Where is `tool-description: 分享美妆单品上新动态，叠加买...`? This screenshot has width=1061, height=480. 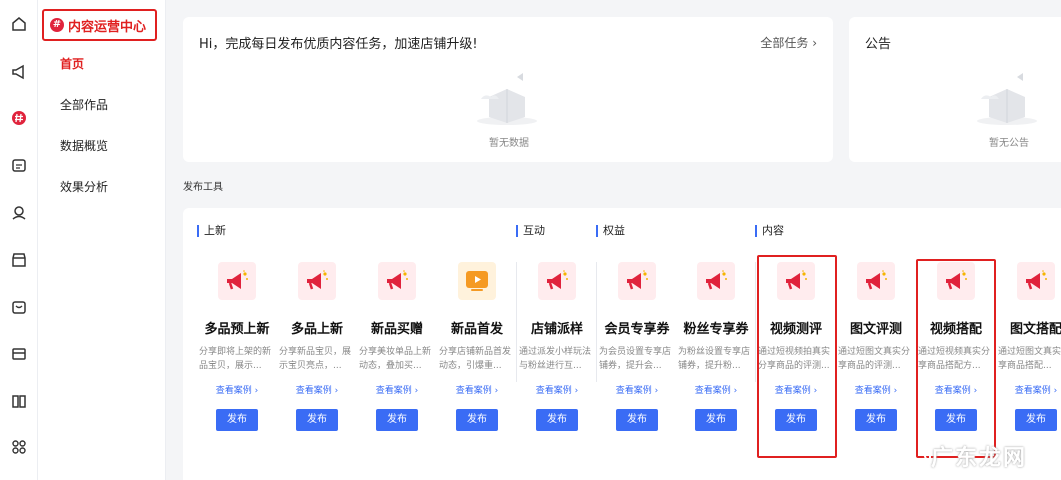
tool-description: 分享美妆单品上新动态，叠加买... is located at coordinates (395, 359).